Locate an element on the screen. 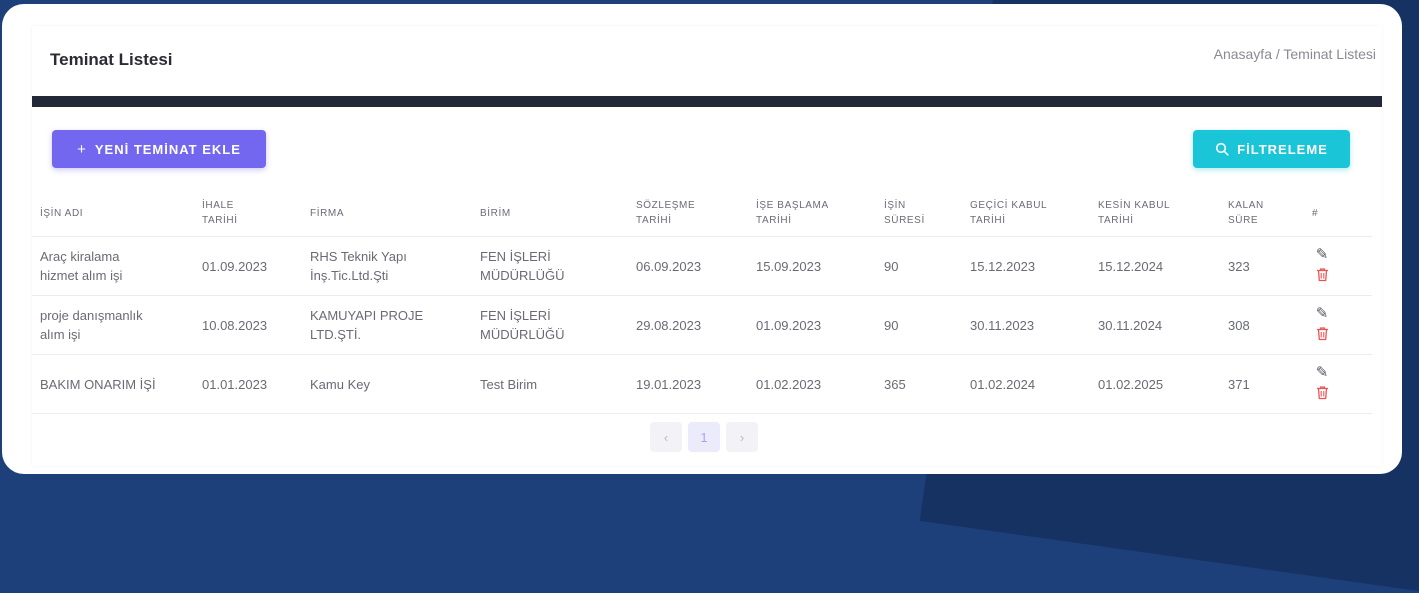 Image resolution: width=1419 pixels, height=593 pixels. column-header-label: # is located at coordinates (1315, 213).